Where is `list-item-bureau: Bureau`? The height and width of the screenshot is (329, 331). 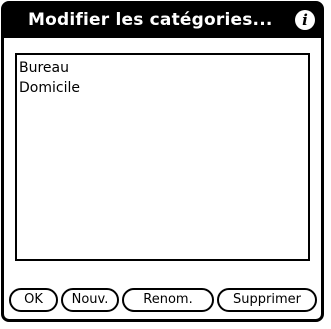
list-item-bureau: Bureau is located at coordinates (162, 68).